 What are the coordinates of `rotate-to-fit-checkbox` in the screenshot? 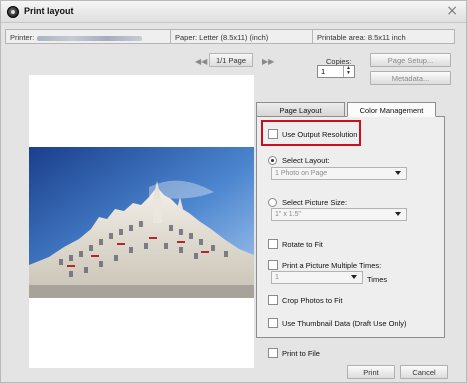 It's located at (273, 244).